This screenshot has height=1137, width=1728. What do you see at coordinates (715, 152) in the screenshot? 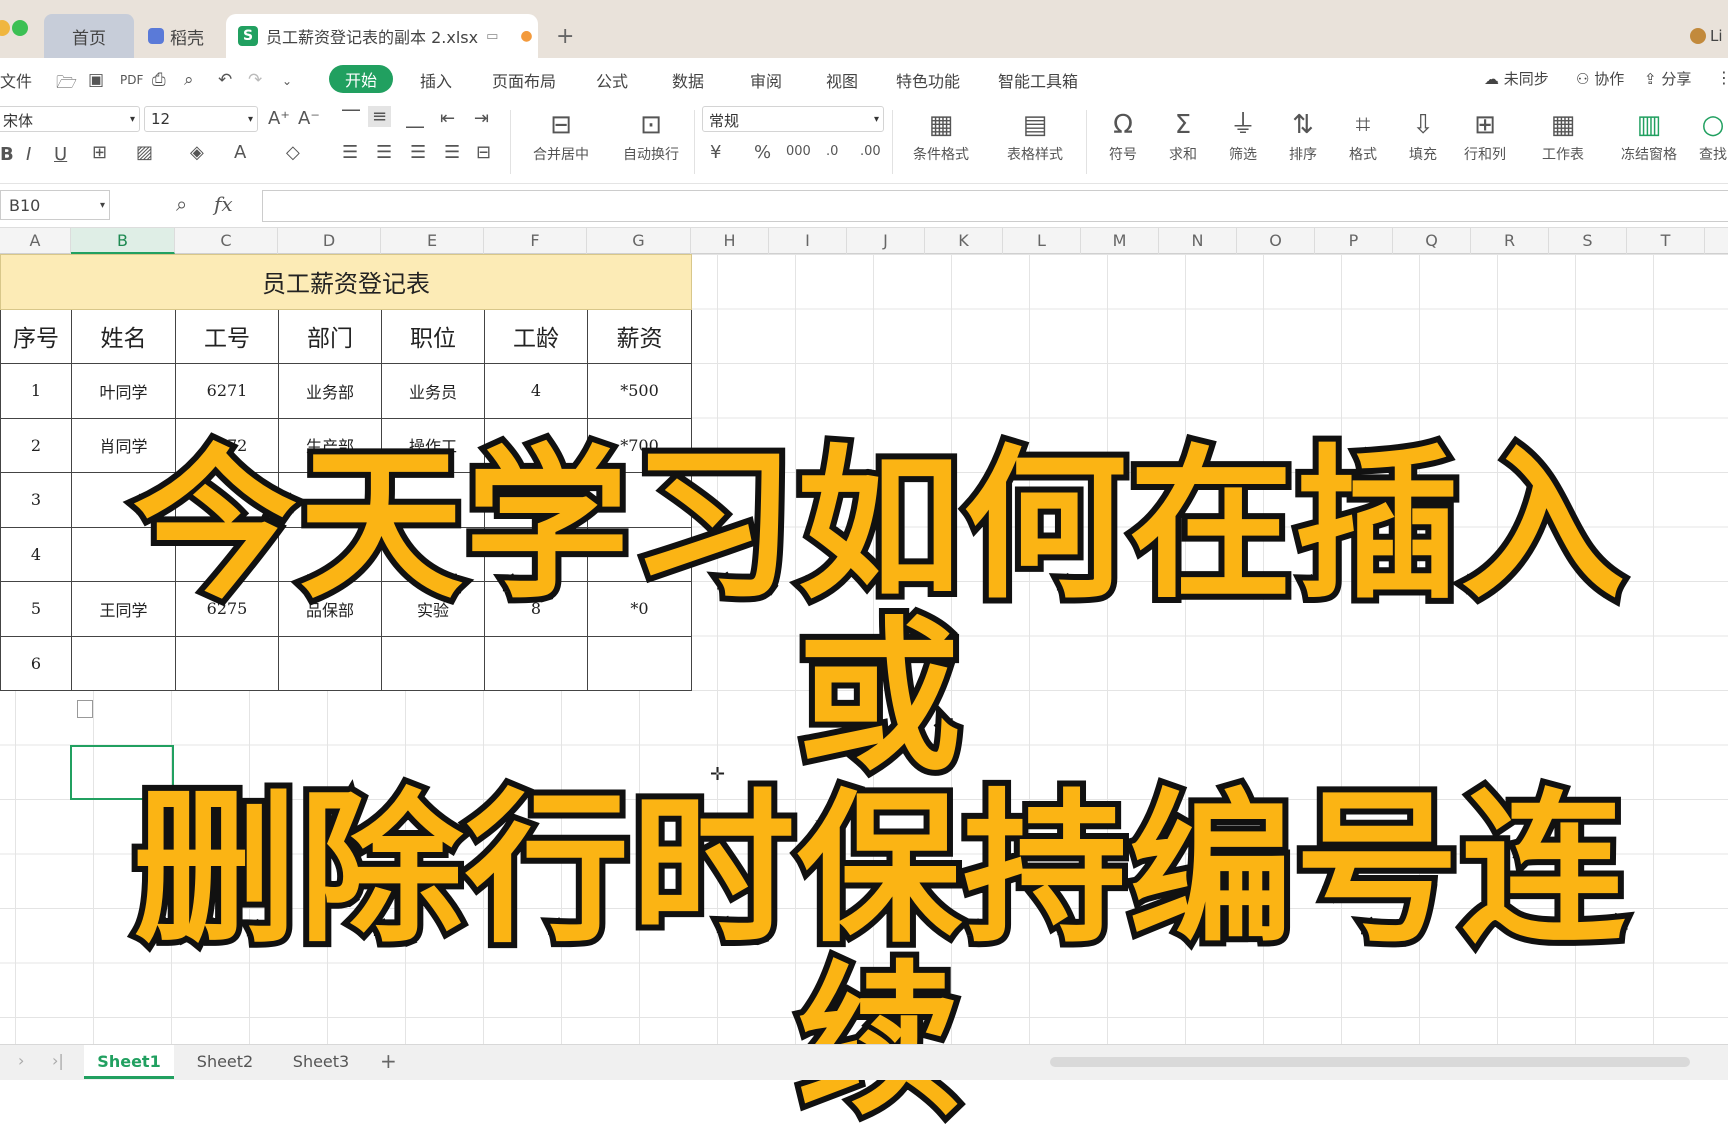
I see `currency-icon: ¥` at bounding box center [715, 152].